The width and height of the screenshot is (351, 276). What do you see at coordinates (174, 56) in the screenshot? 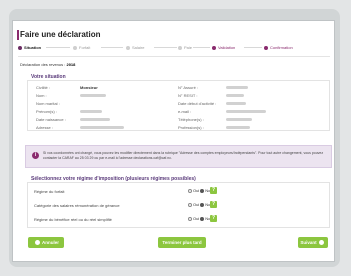
I see `divider` at bounding box center [174, 56].